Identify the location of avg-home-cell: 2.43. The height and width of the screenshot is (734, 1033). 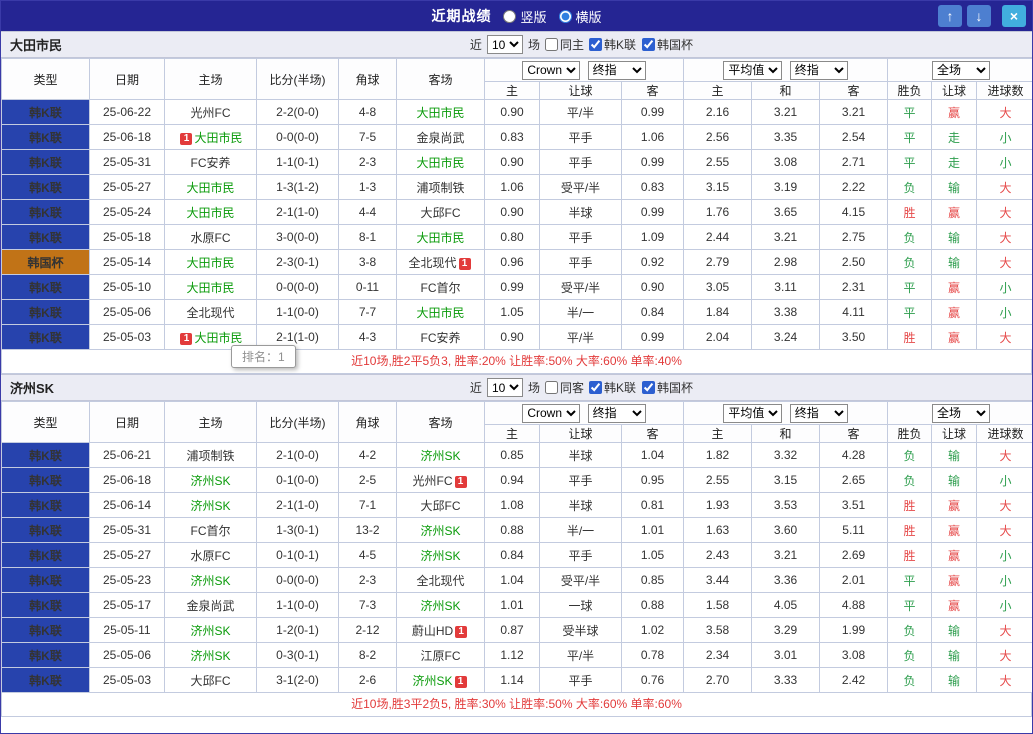
(718, 555).